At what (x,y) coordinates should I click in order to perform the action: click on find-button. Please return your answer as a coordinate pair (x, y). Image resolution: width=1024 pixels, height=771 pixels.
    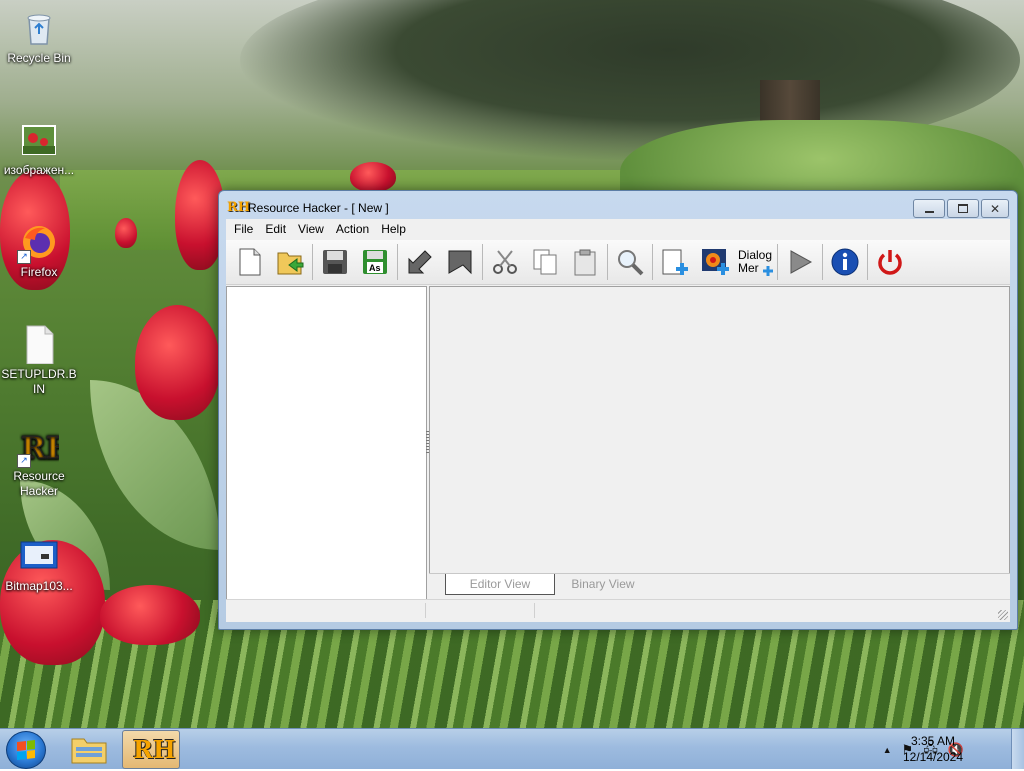
    Looking at the image, I should click on (630, 262).